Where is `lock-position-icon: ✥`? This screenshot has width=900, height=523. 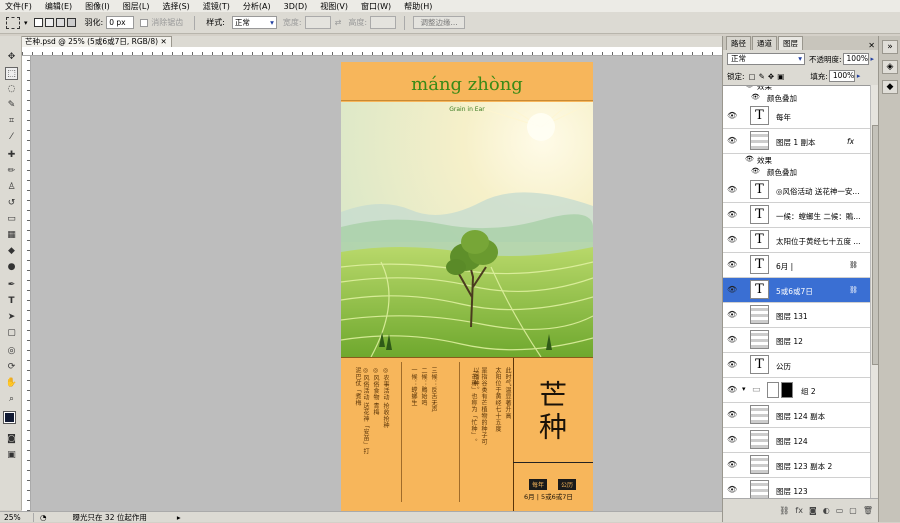
lock-position-icon: ✥ is located at coordinates (771, 76).